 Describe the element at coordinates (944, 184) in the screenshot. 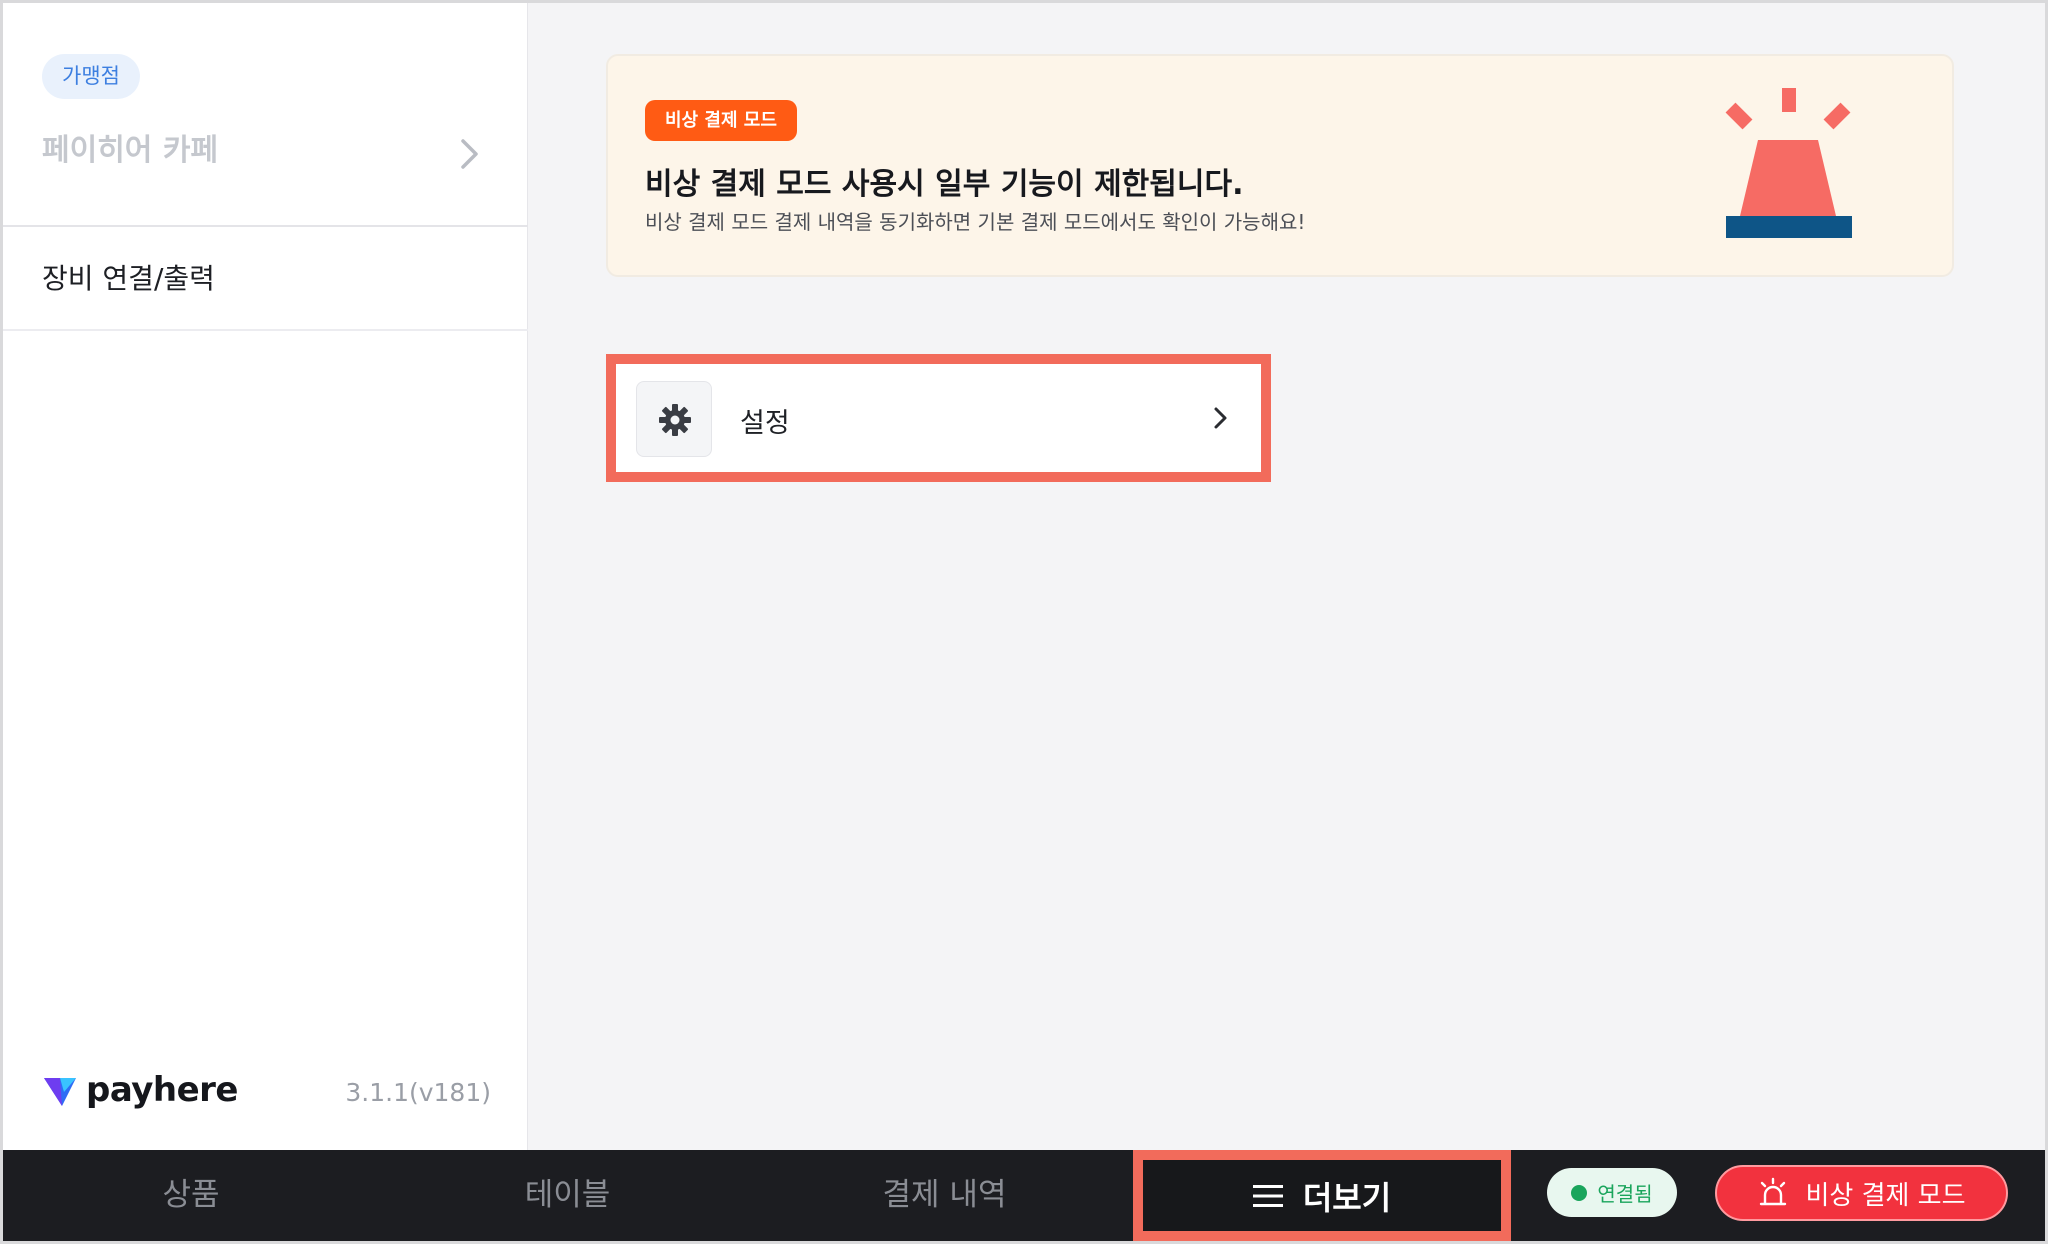

I see `banner-title: 비상 결제 모드 사용시 일부 기능이 제한됩니다.` at that location.